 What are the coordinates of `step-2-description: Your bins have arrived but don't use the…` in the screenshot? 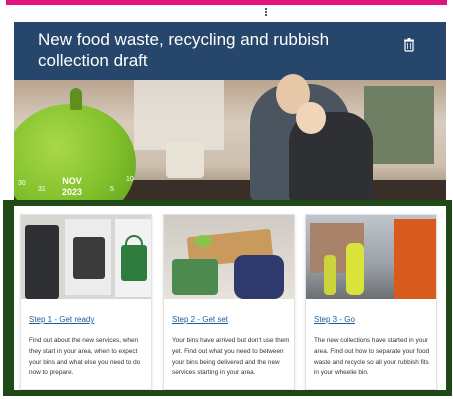 It's located at (231, 357).